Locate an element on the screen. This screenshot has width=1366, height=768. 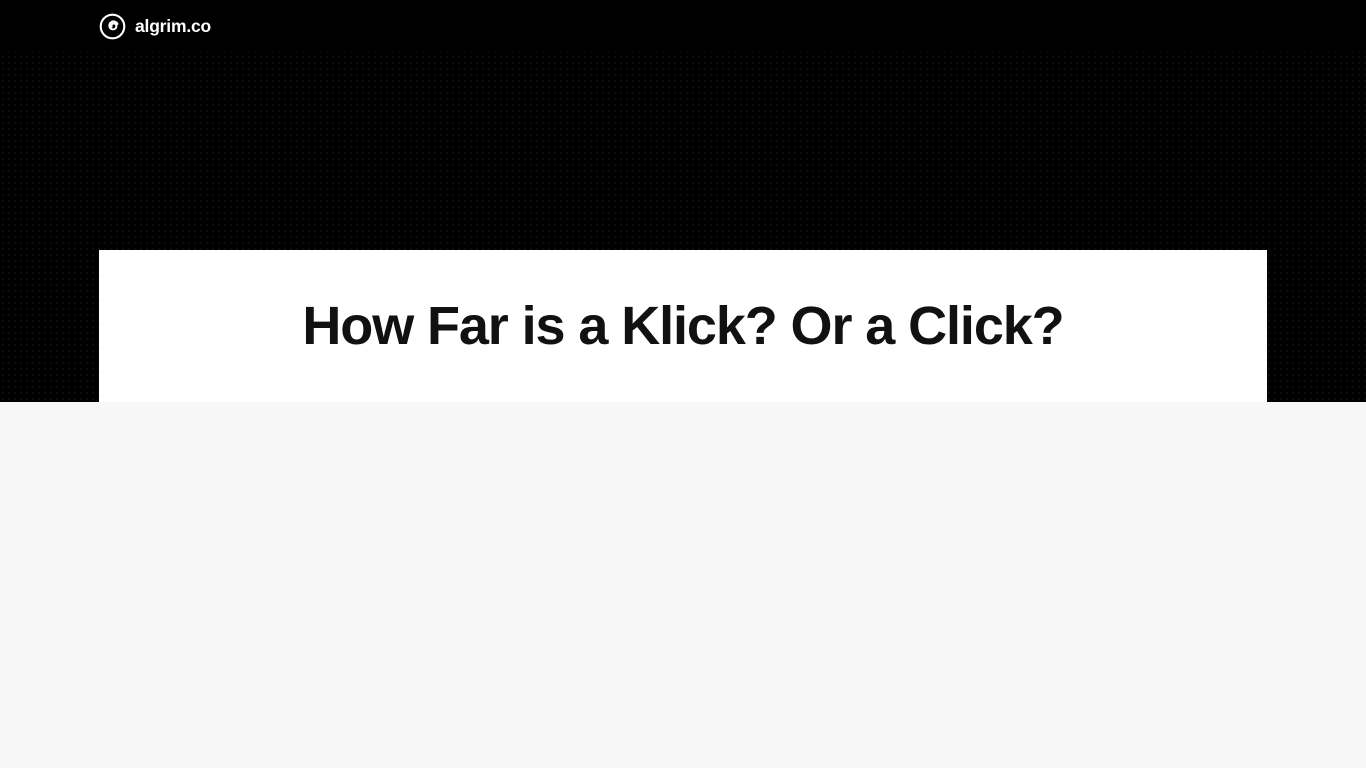
site-logo-link: algrim.co is located at coordinates (155, 26).